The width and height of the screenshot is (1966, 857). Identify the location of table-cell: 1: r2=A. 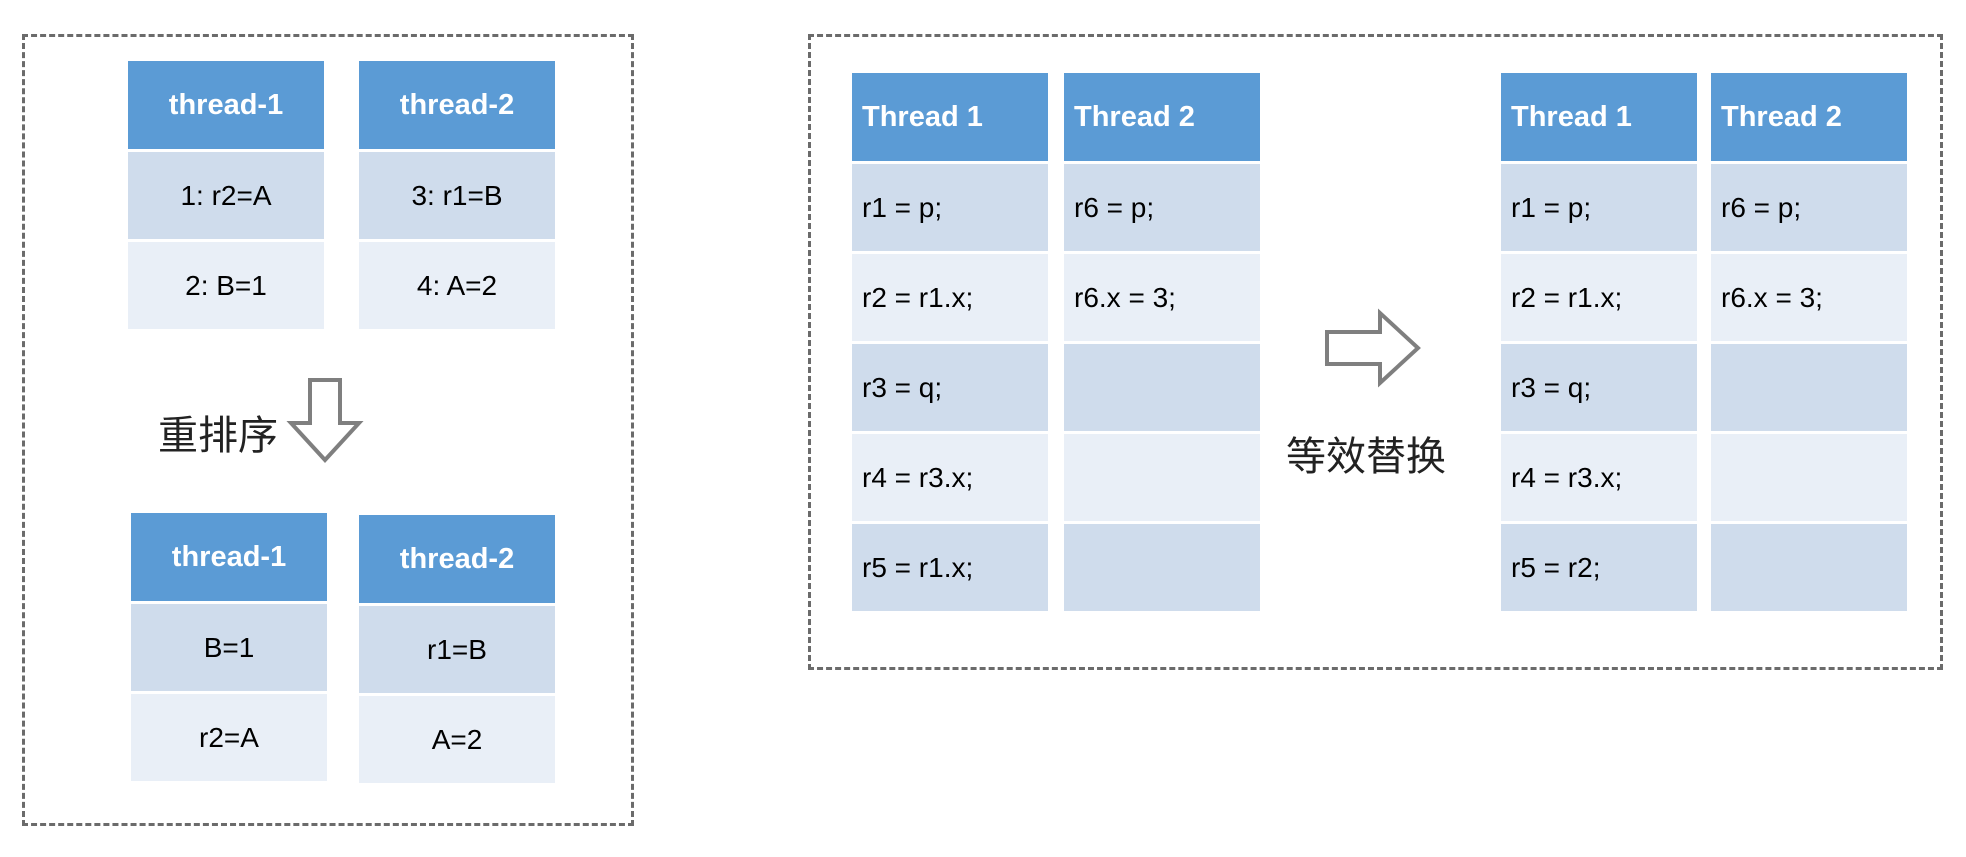
(226, 195).